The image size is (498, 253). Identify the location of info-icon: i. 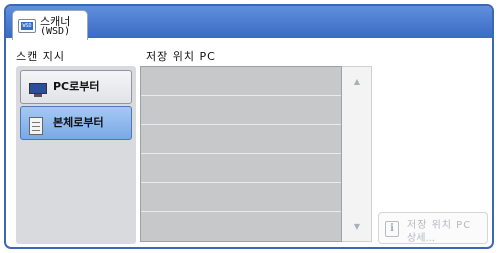
(392, 229).